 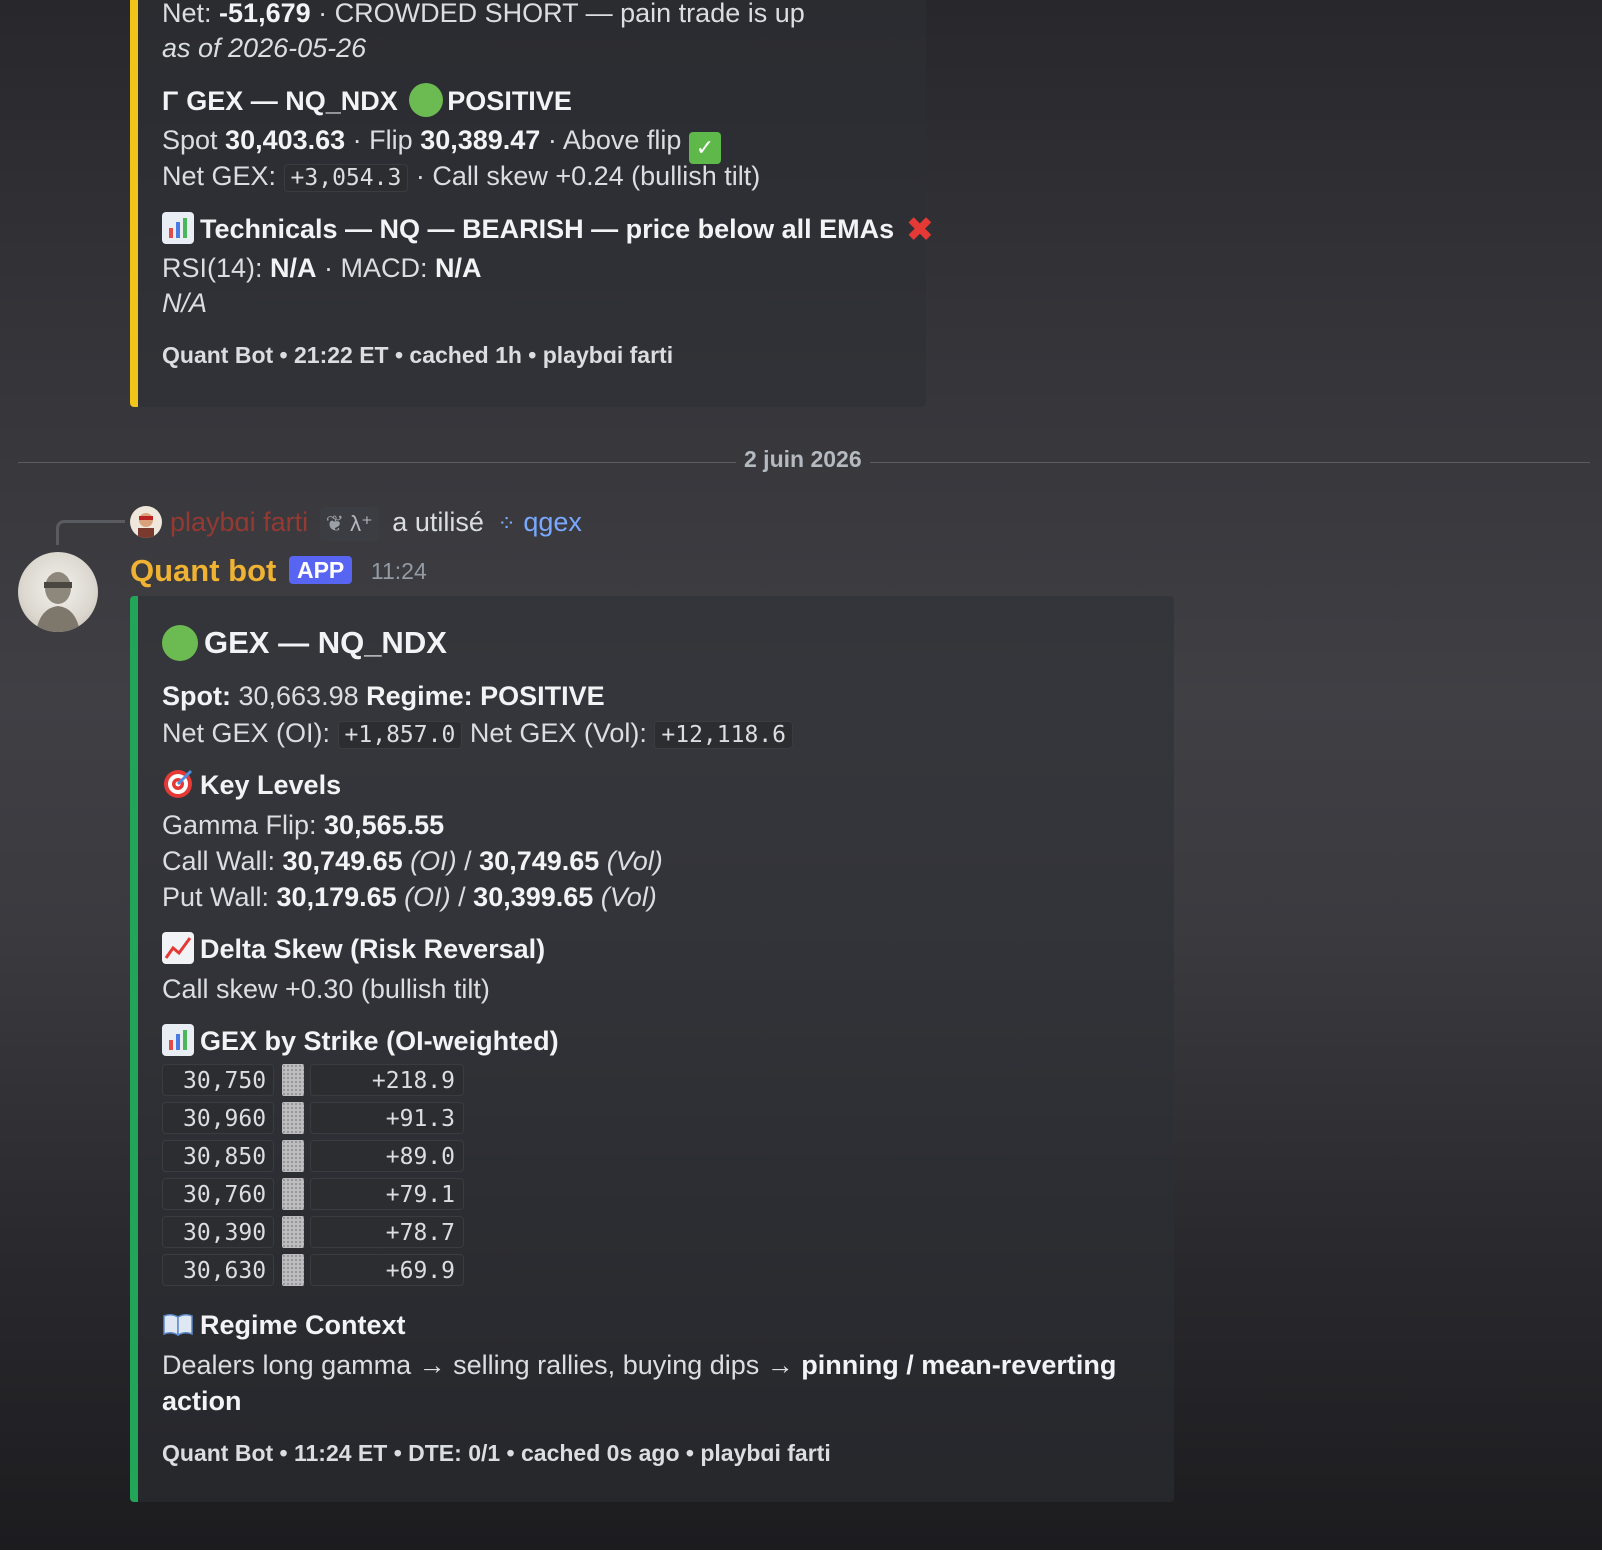 What do you see at coordinates (58, 592) in the screenshot?
I see `bot-avatar` at bounding box center [58, 592].